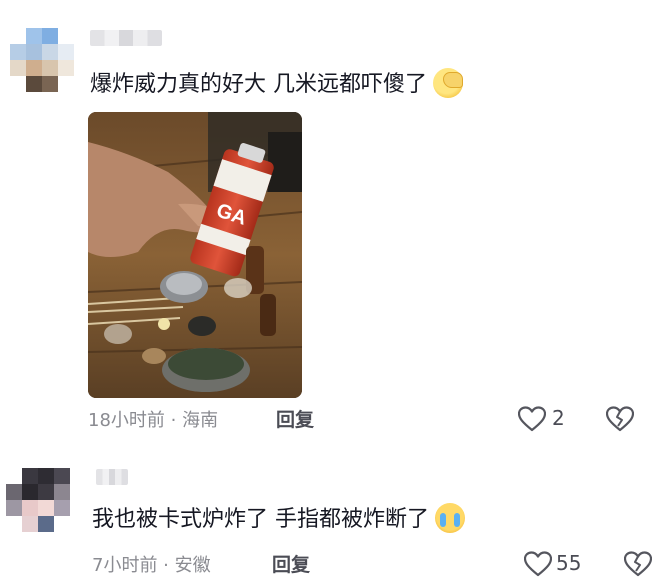 The width and height of the screenshot is (660, 586). Describe the element at coordinates (569, 563) in the screenshot. I see `like-count: 55` at that location.